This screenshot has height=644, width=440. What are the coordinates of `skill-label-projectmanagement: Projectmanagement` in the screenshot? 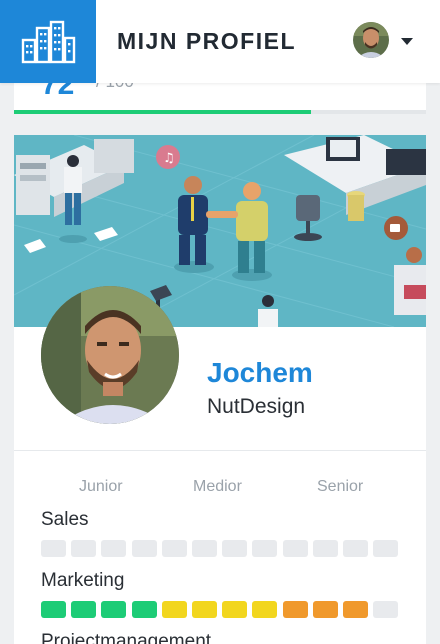 It's located at (126, 637).